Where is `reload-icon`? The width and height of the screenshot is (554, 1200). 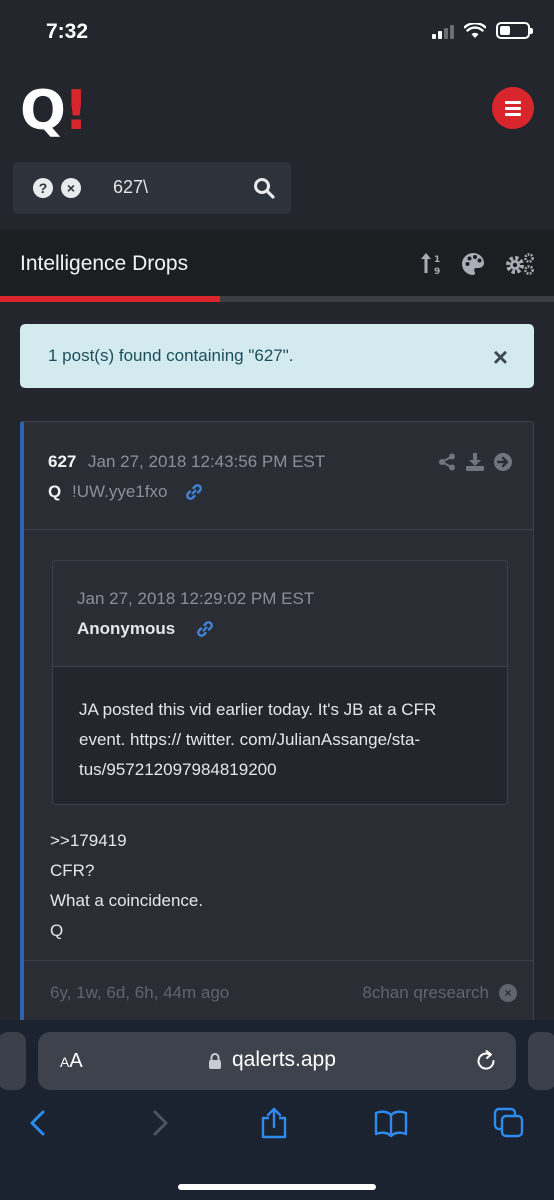
reload-icon is located at coordinates (486, 1061).